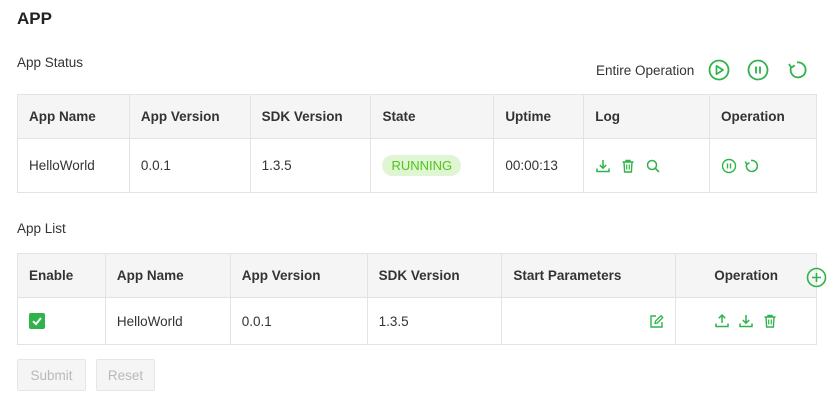 The height and width of the screenshot is (404, 833). I want to click on column-header-uptime: Uptime, so click(539, 116).